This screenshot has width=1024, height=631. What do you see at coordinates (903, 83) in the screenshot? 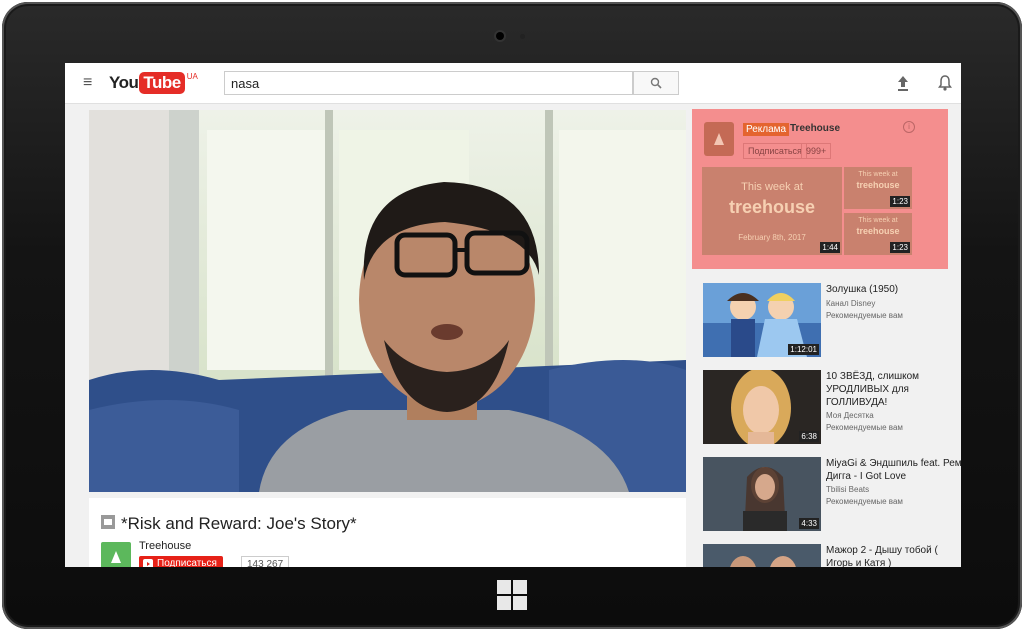
I see `upload-icon` at bounding box center [903, 83].